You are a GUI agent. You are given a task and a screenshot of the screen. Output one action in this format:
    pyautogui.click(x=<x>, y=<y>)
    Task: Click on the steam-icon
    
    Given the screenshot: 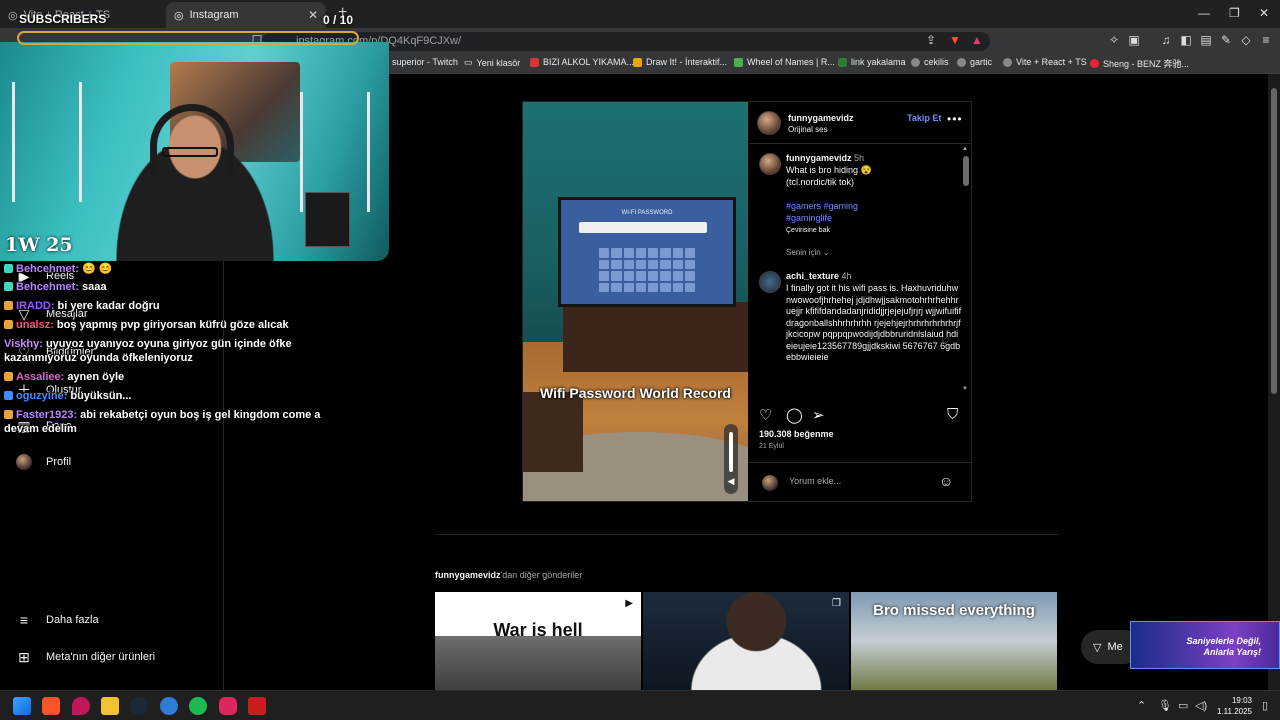 What is the action you would take?
    pyautogui.click(x=139, y=706)
    